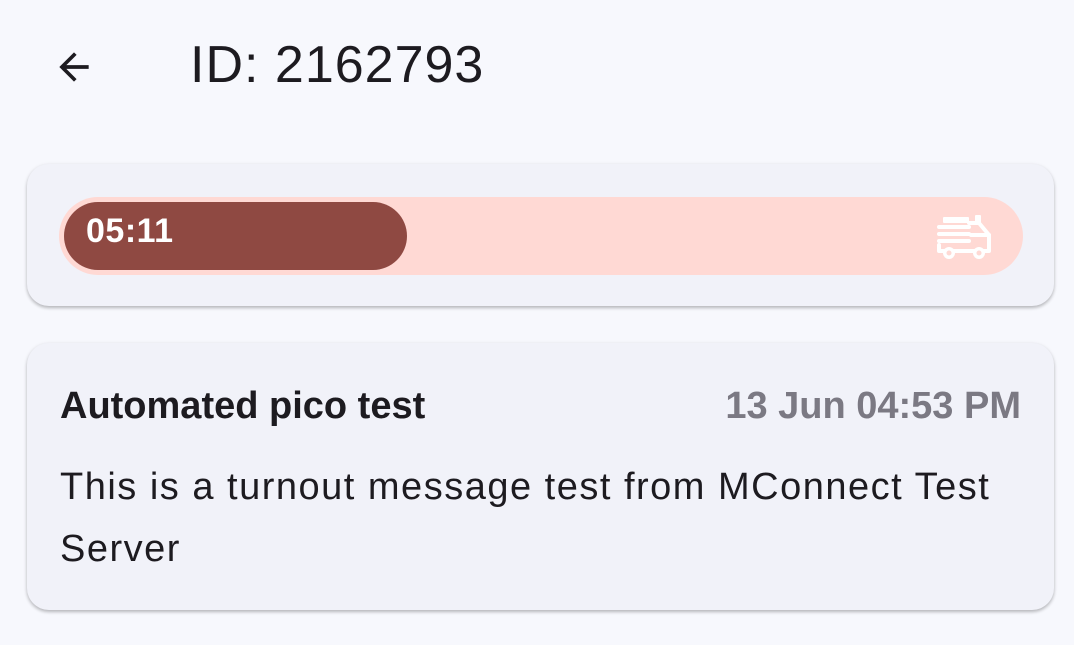  What do you see at coordinates (130, 231) in the screenshot?
I see `turnout-timer: 05:11` at bounding box center [130, 231].